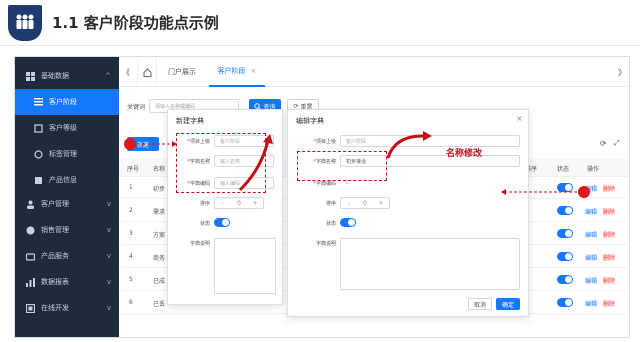 This screenshot has height=342, width=640. Describe the element at coordinates (406, 146) in the screenshot. I see `curved-arrow-edit` at that location.